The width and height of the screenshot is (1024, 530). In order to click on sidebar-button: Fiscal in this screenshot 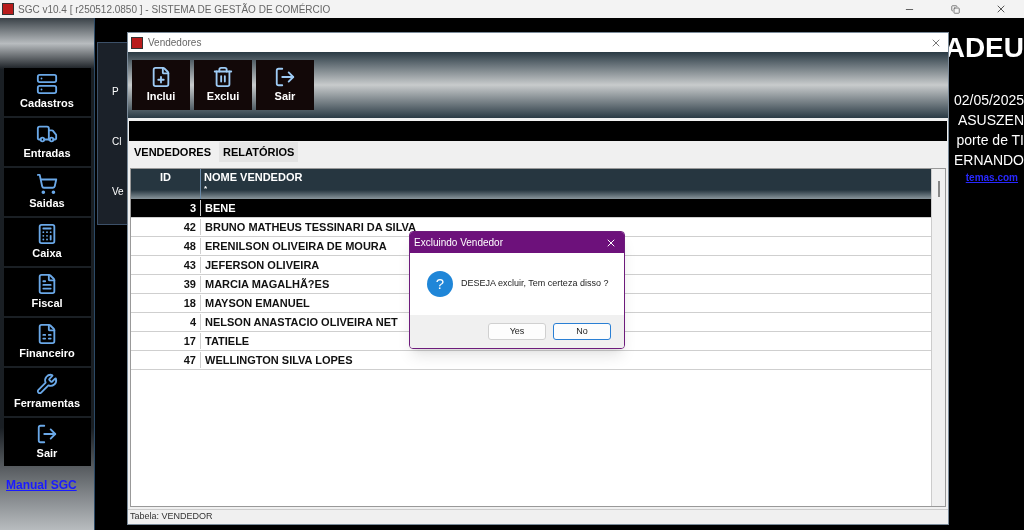, I will do `click(47, 292)`.